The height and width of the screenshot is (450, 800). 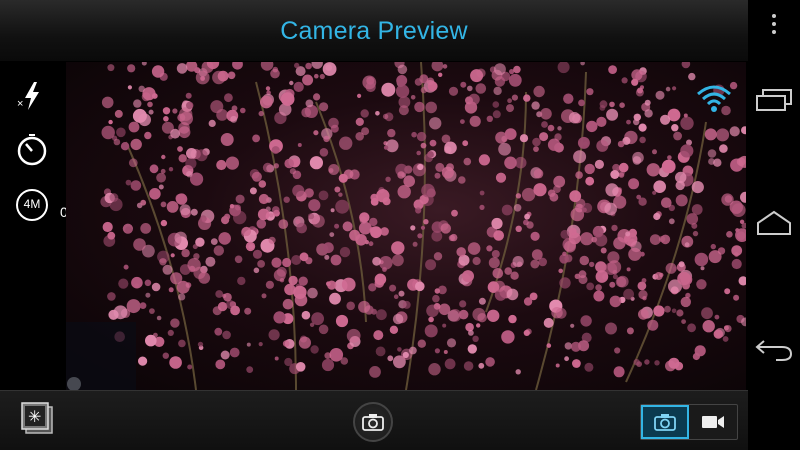 I want to click on system-nav-bar, so click(x=774, y=225).